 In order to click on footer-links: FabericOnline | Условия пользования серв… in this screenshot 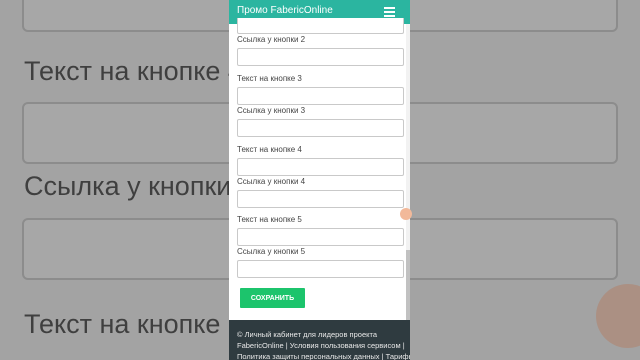, I will do `click(321, 345)`.